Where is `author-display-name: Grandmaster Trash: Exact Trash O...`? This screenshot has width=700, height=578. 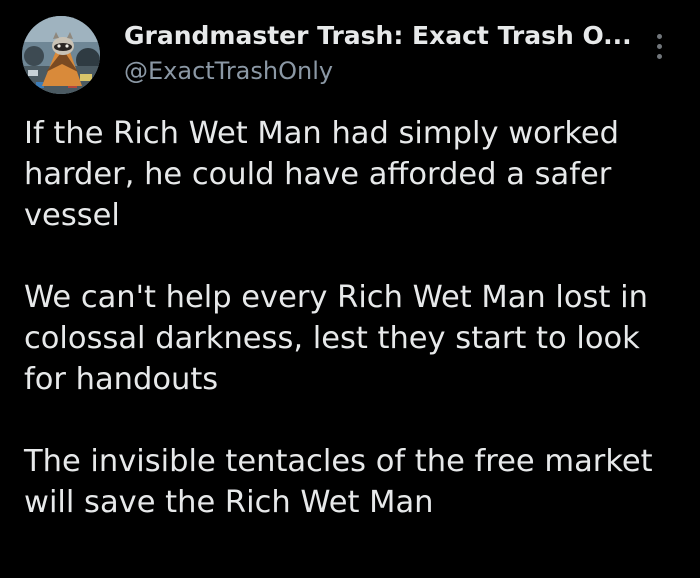 author-display-name: Grandmaster Trash: Exact Trash O... is located at coordinates (378, 36).